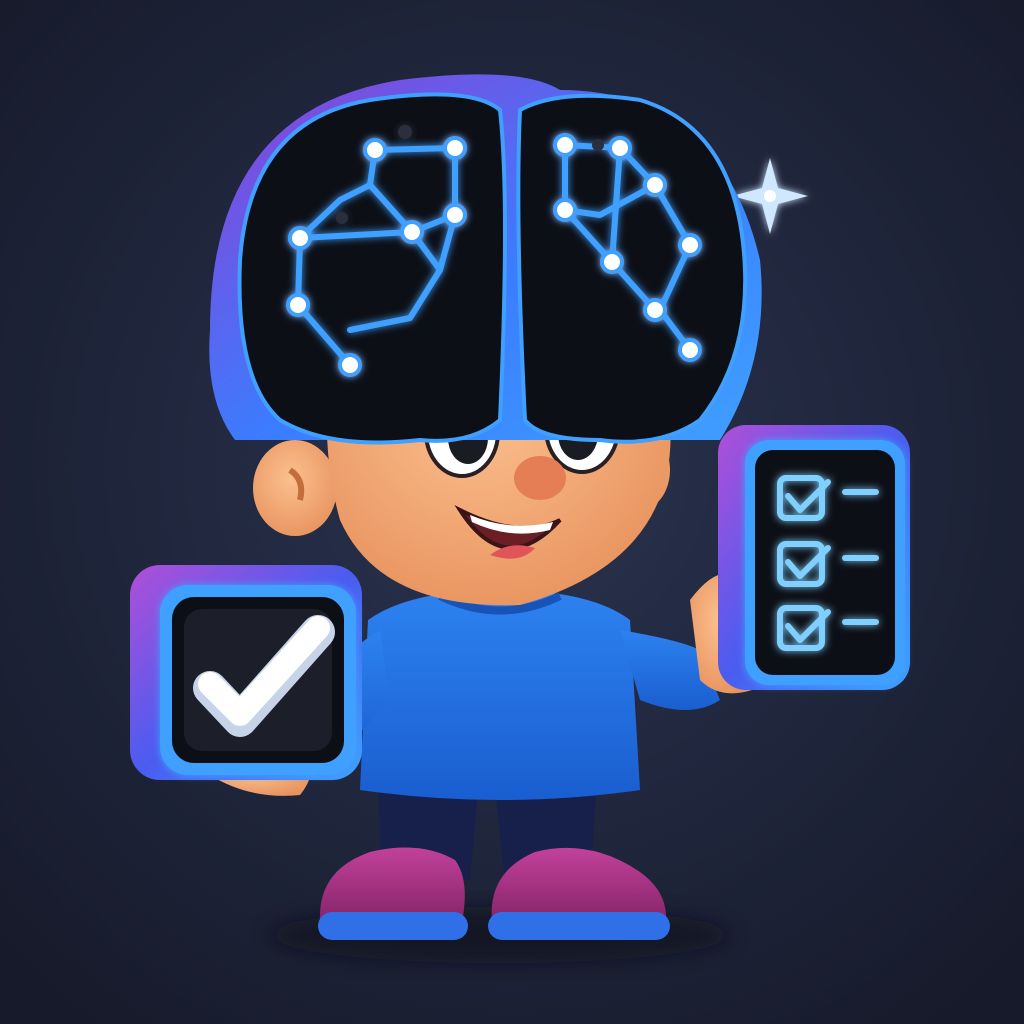 The width and height of the screenshot is (1024, 1024). Describe the element at coordinates (814, 557) in the screenshot. I see `checklist-card` at that location.